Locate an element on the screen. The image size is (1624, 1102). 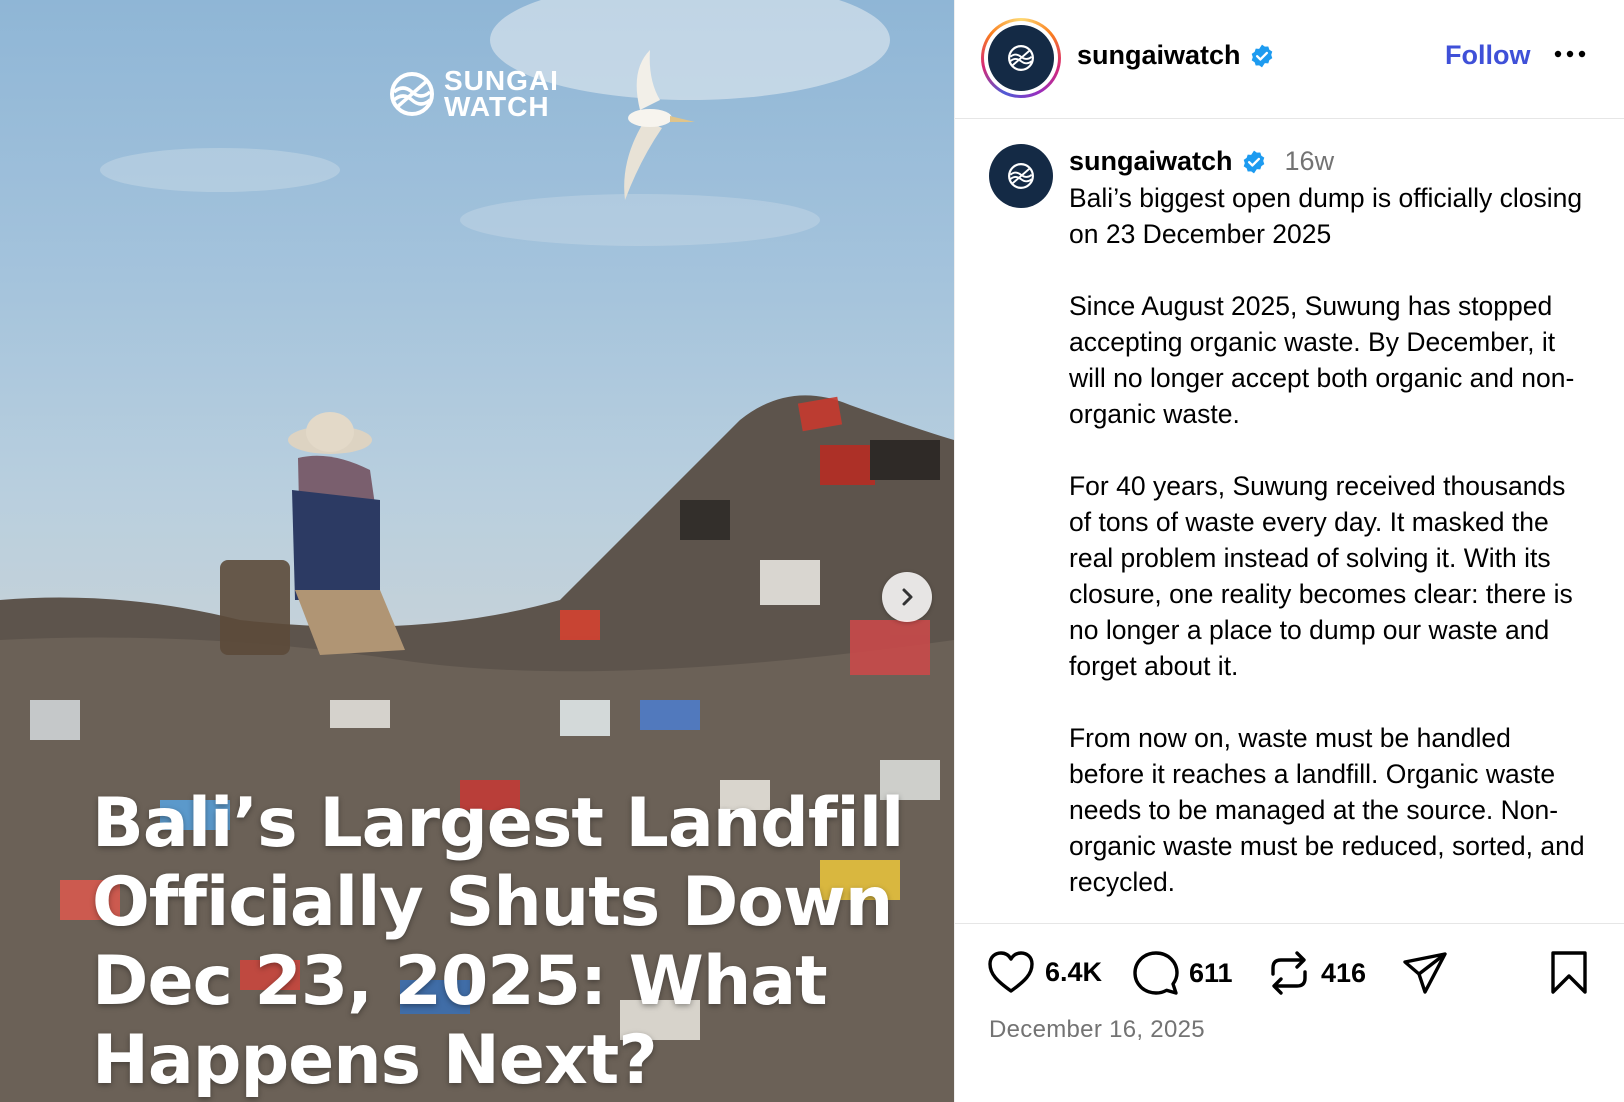
header-username-row: sungaiwatch is located at coordinates (1176, 55).